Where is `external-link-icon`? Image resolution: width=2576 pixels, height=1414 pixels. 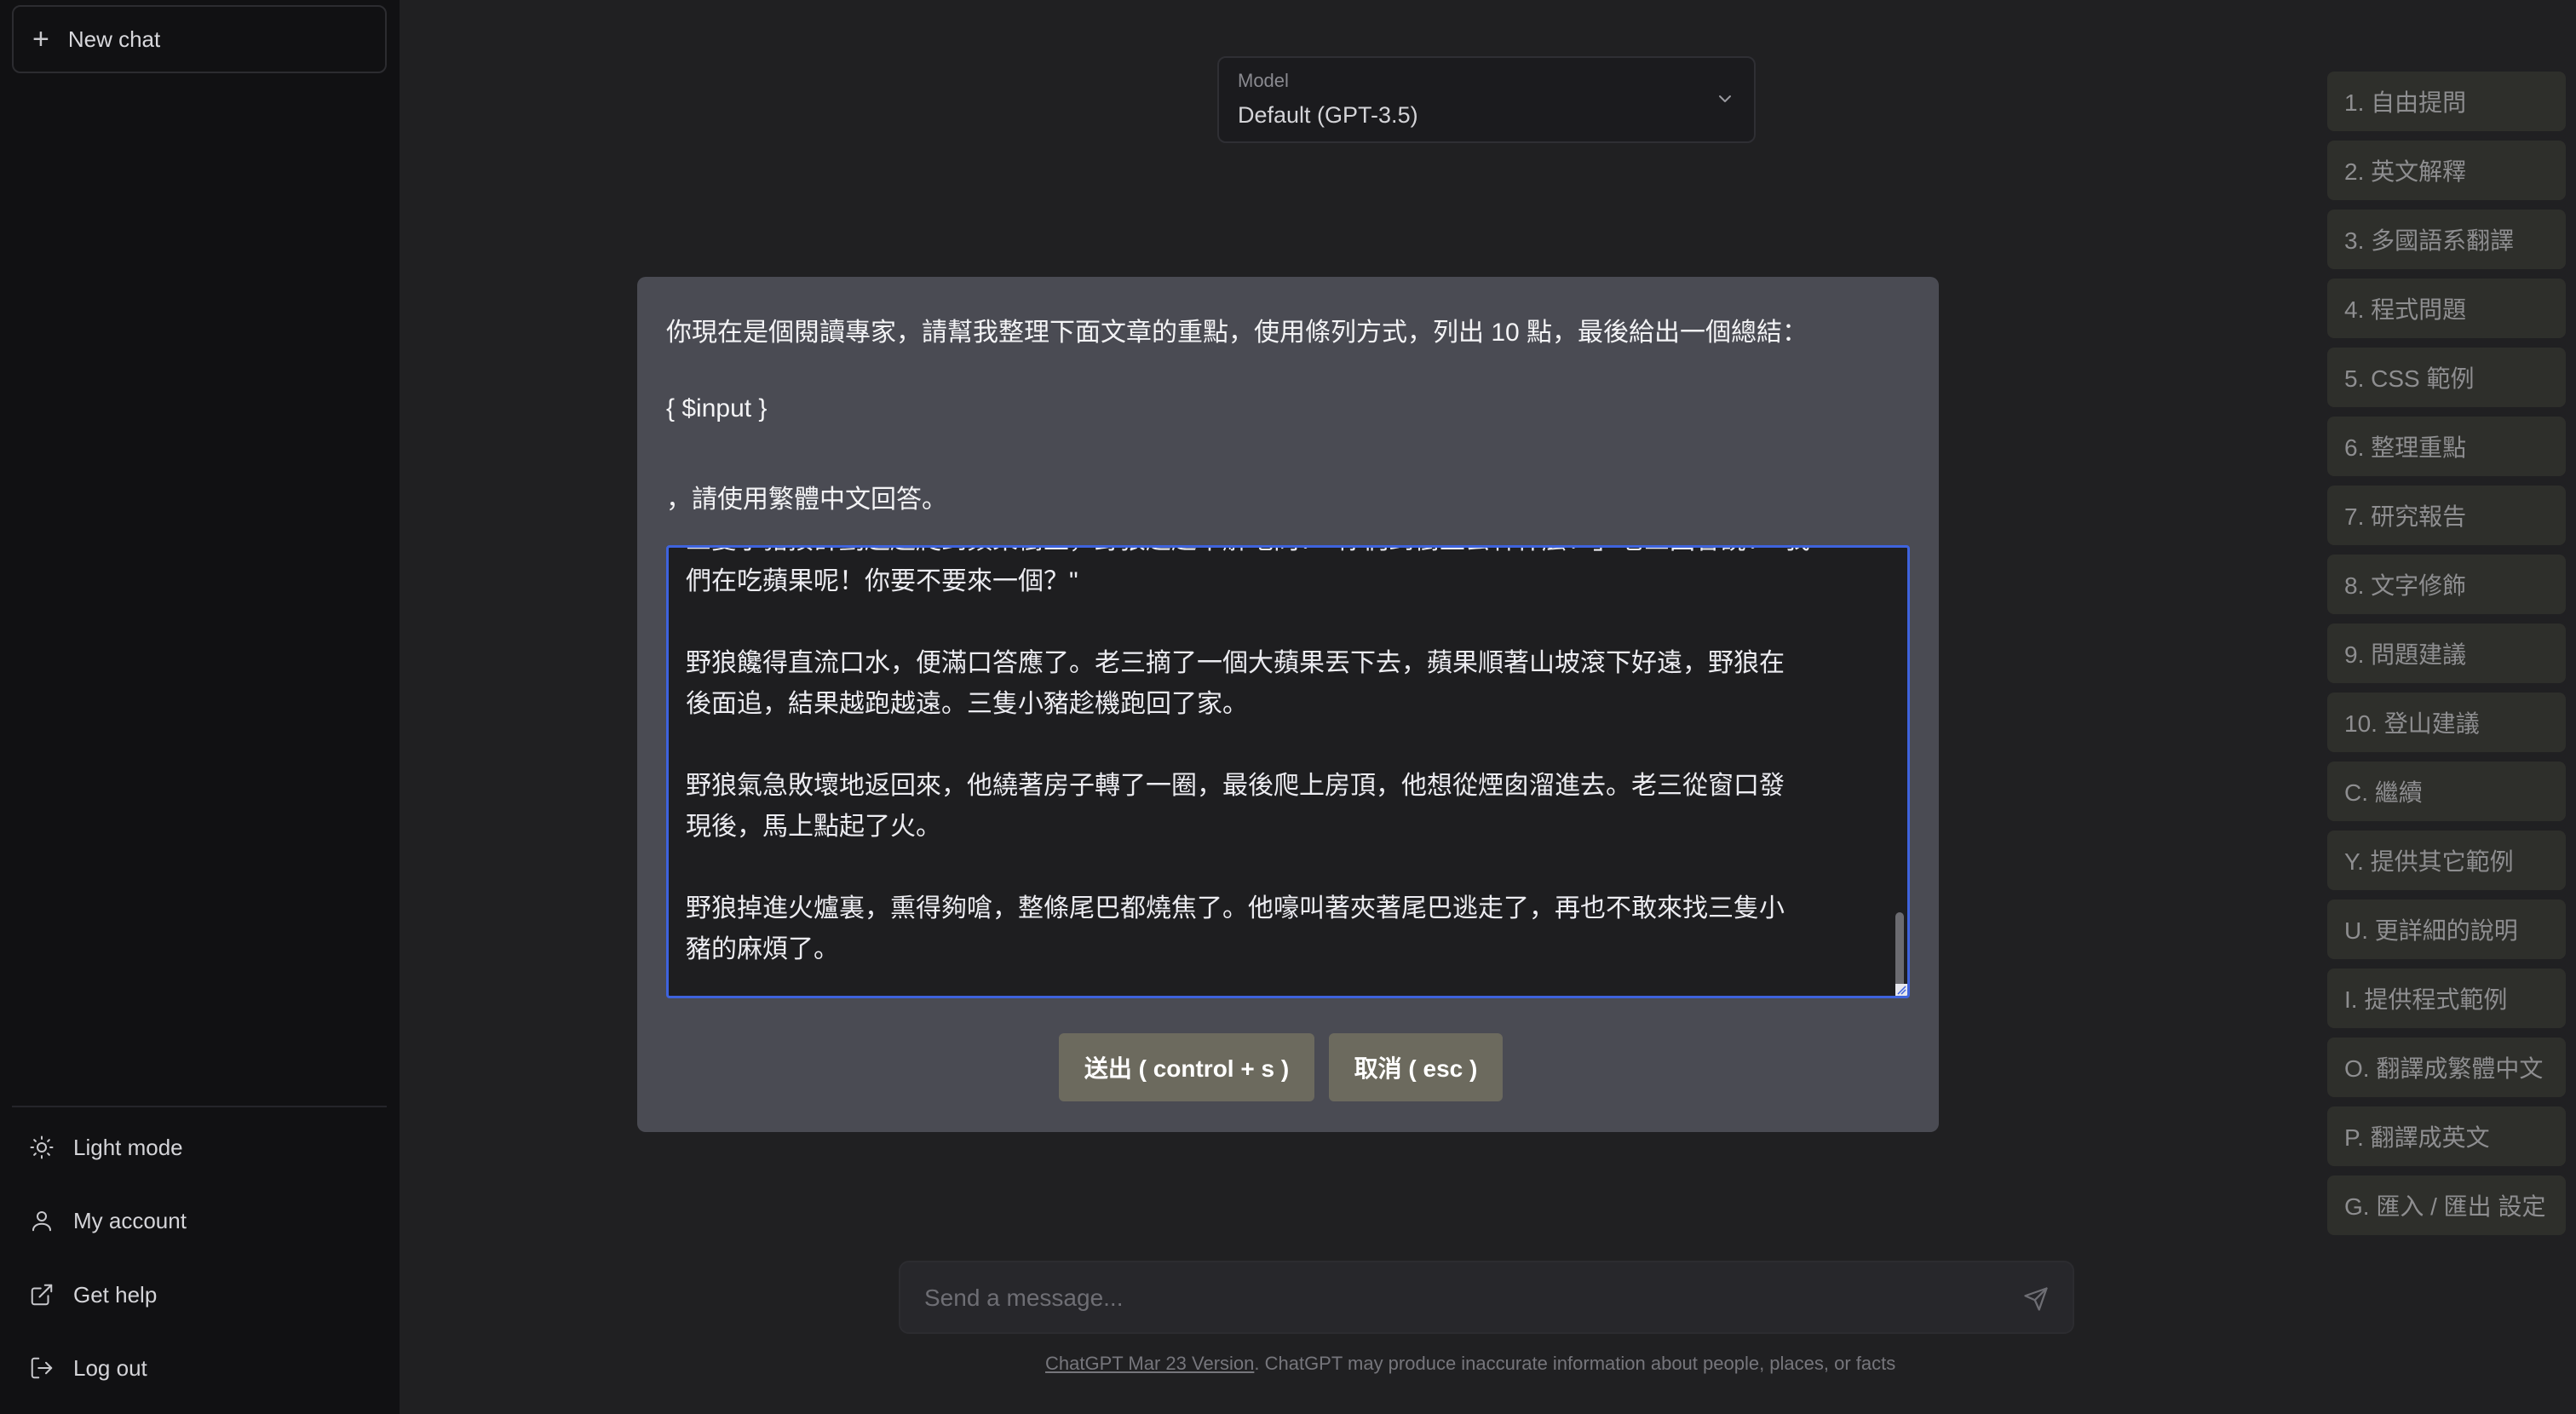 external-link-icon is located at coordinates (42, 1295).